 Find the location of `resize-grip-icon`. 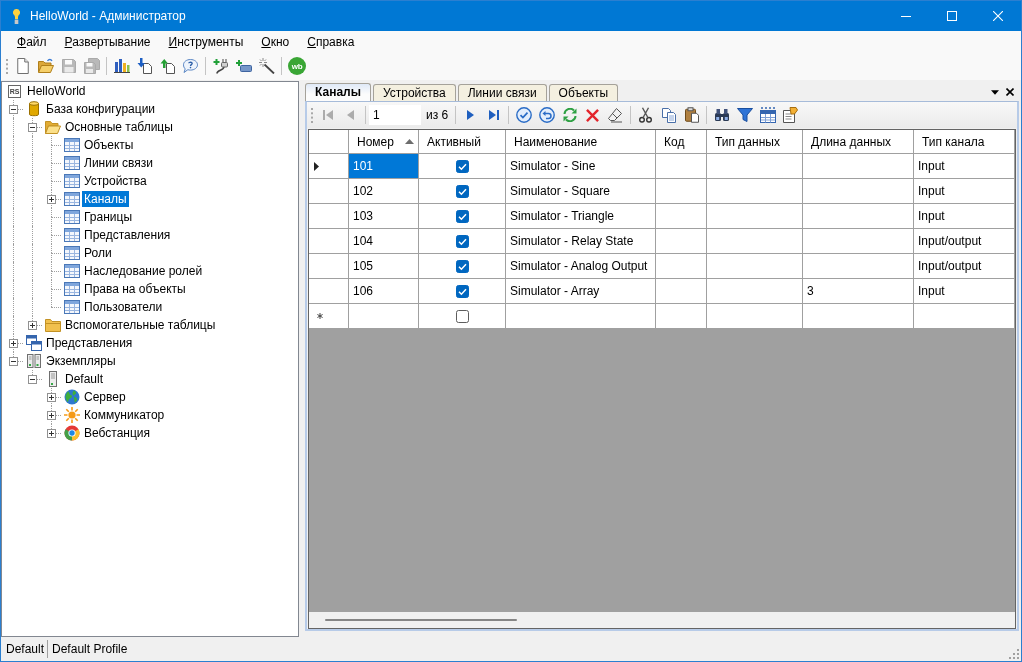

resize-grip-icon is located at coordinates (1014, 654).